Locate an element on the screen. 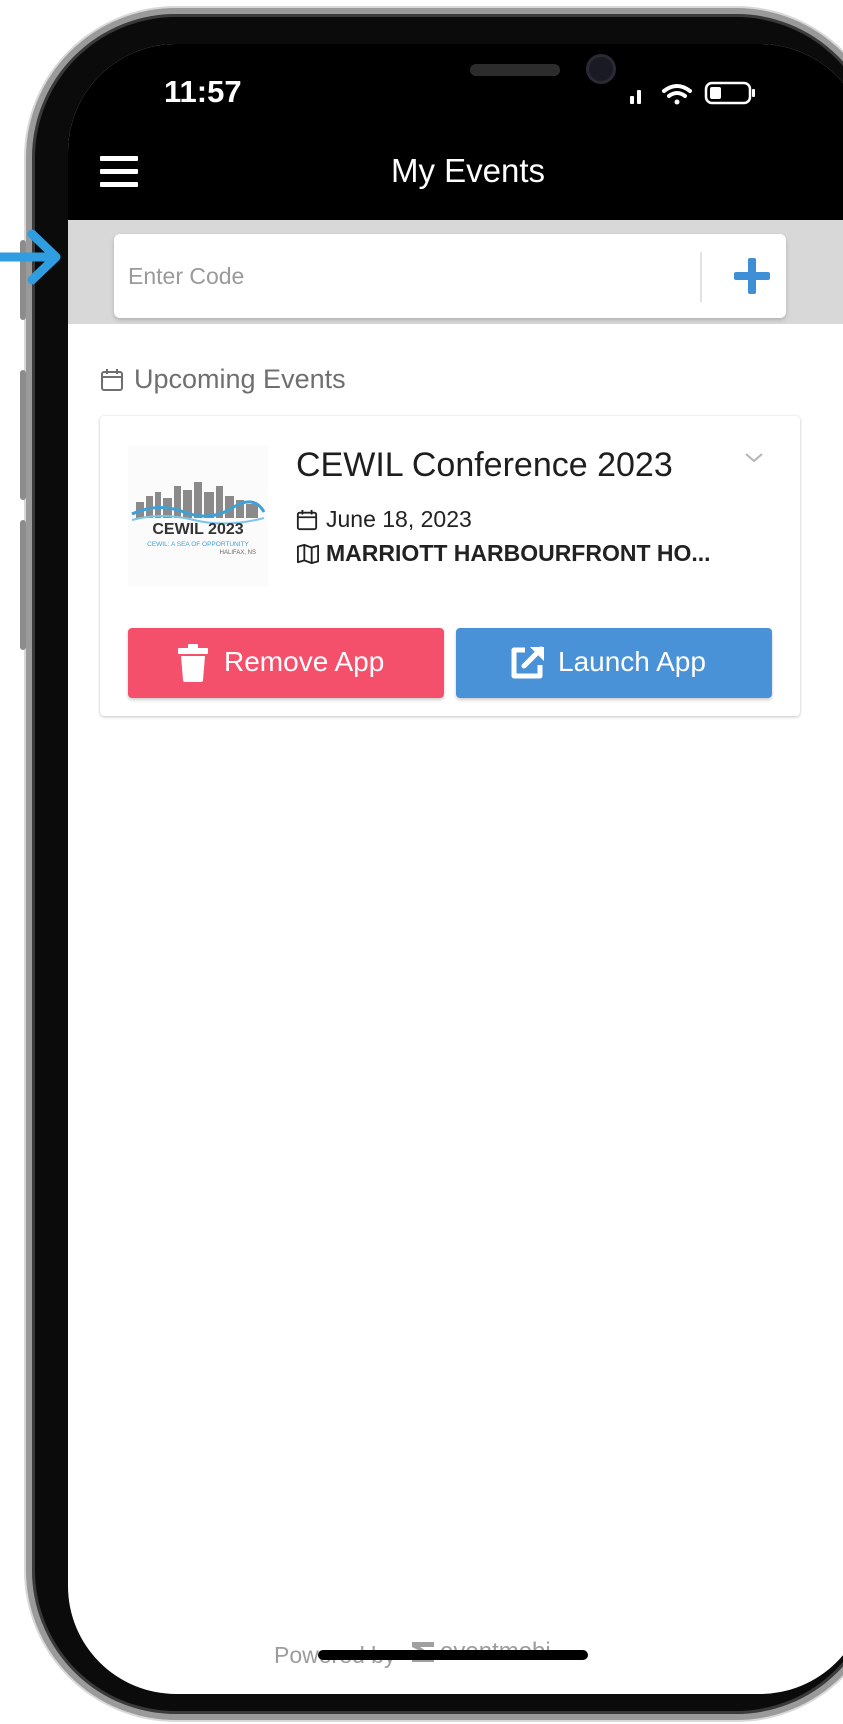 Image resolution: width=843 pixels, height=1724 pixels. launch-app-label: Launch App is located at coordinates (632, 661).